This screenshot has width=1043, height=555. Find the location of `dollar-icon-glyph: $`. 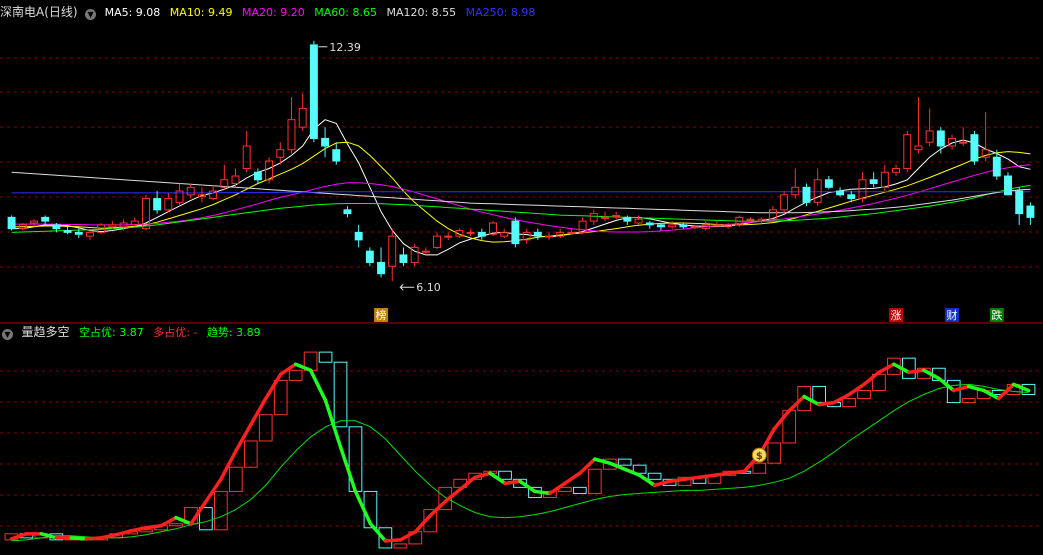

dollar-icon-glyph: $ is located at coordinates (759, 456).